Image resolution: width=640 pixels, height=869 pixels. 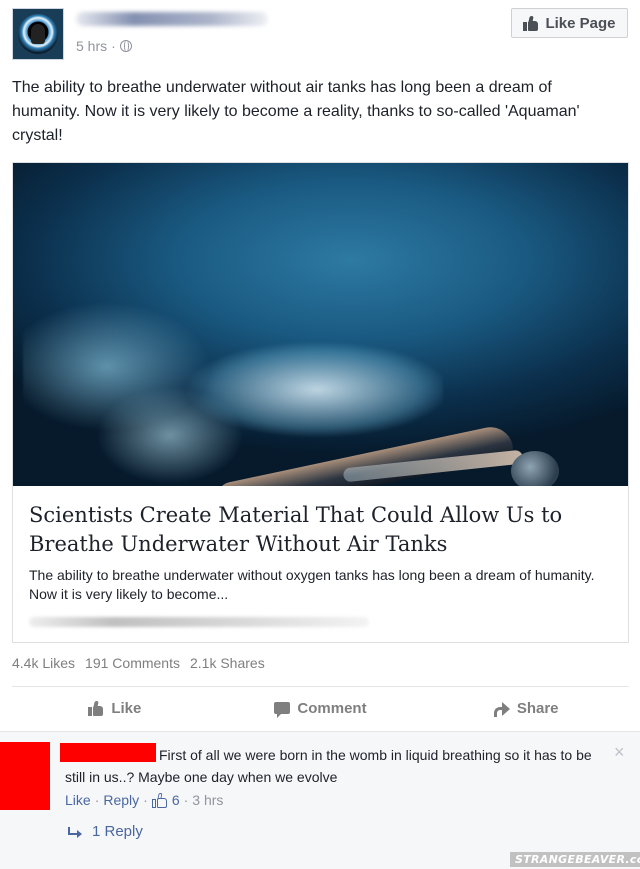 I want to click on like-button-label: Like, so click(x=126, y=708).